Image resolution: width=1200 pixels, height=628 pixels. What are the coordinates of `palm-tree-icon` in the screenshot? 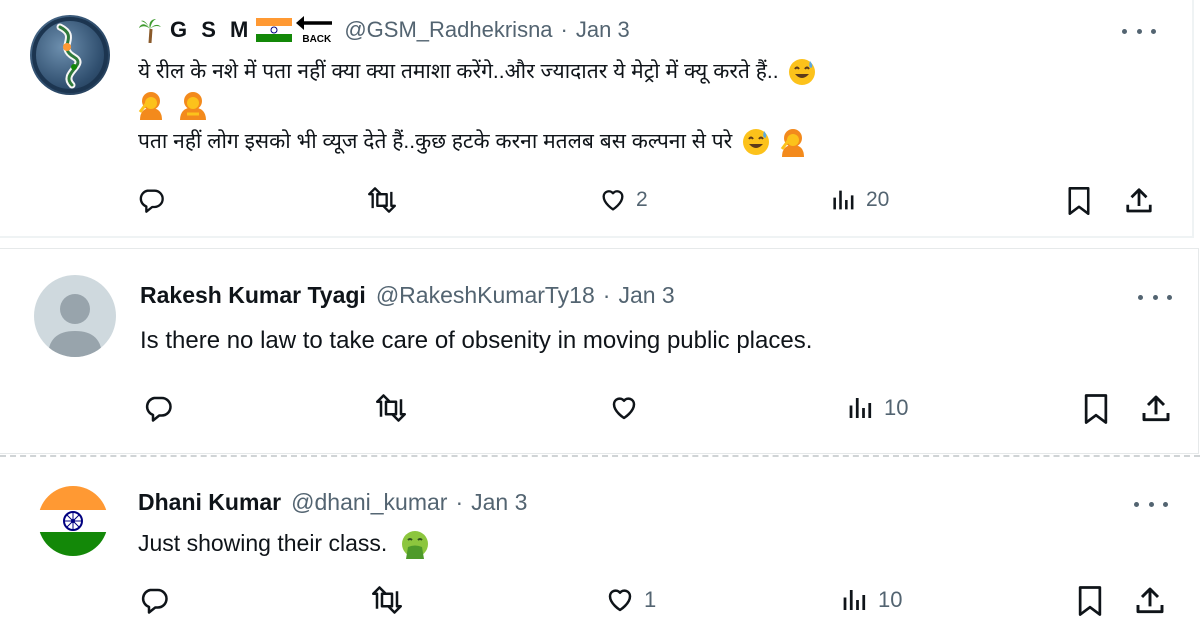 It's located at (150, 30).